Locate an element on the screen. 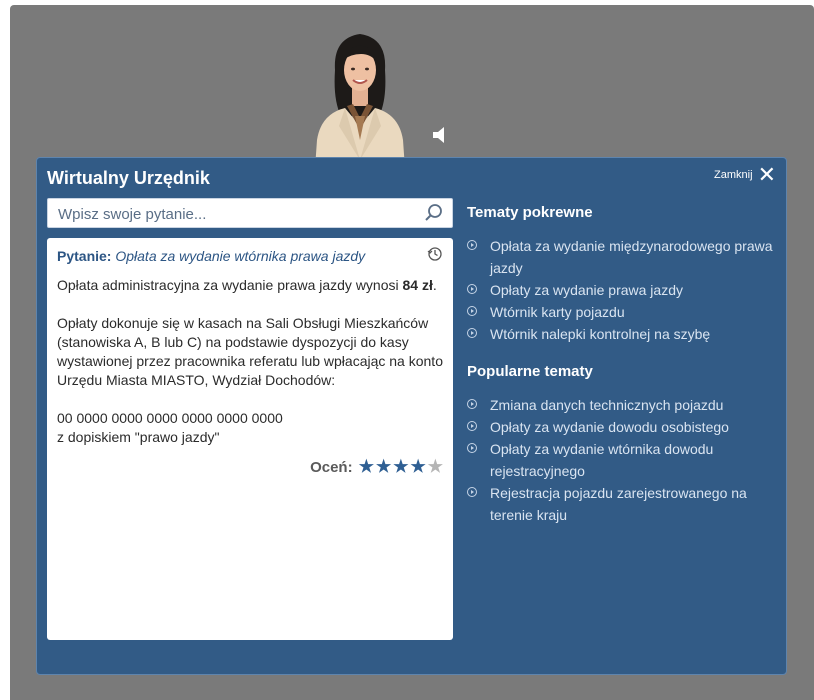 The height and width of the screenshot is (700, 814). close-button: Zamknij ✕ is located at coordinates (745, 175).